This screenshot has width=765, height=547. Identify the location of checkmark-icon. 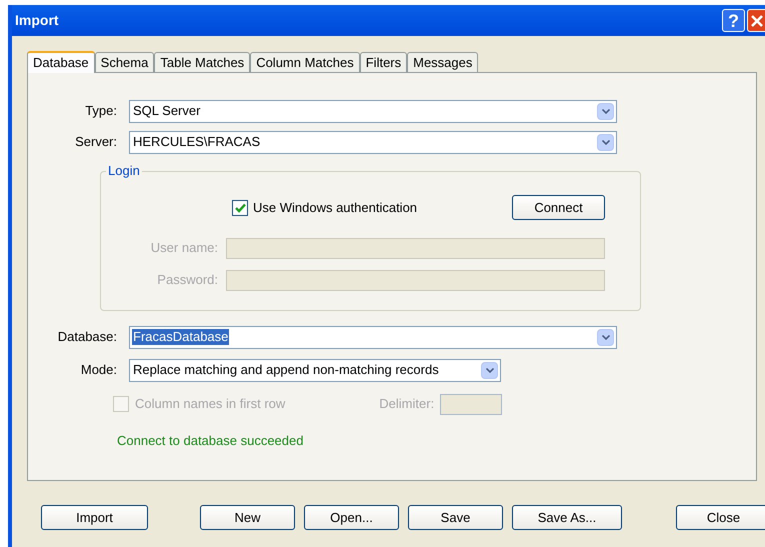
(240, 207).